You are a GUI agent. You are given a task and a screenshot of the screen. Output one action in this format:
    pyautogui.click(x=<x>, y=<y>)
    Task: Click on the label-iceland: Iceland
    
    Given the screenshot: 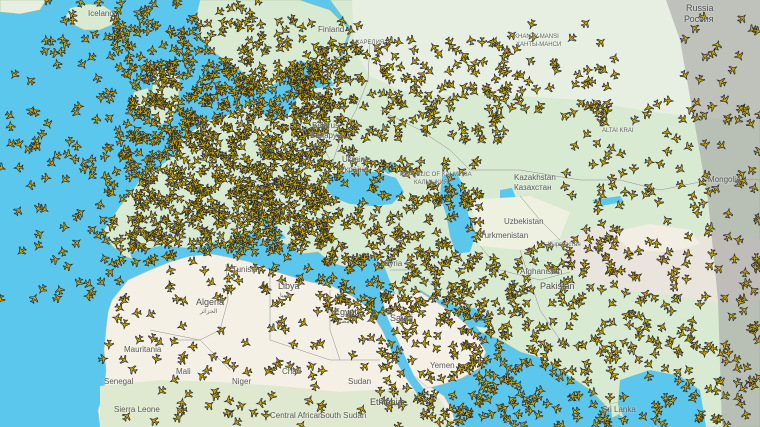 What is the action you would take?
    pyautogui.click(x=101, y=13)
    